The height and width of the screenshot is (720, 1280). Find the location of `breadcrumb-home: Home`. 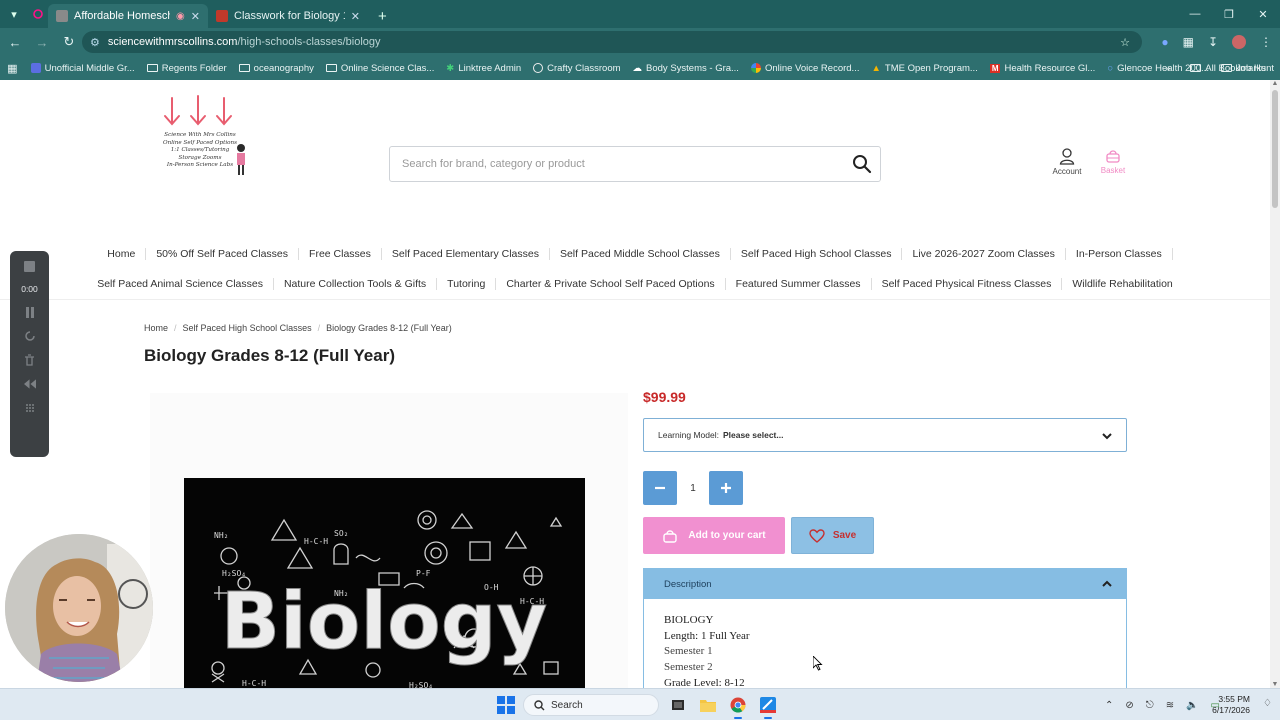

breadcrumb-home: Home is located at coordinates (156, 328).